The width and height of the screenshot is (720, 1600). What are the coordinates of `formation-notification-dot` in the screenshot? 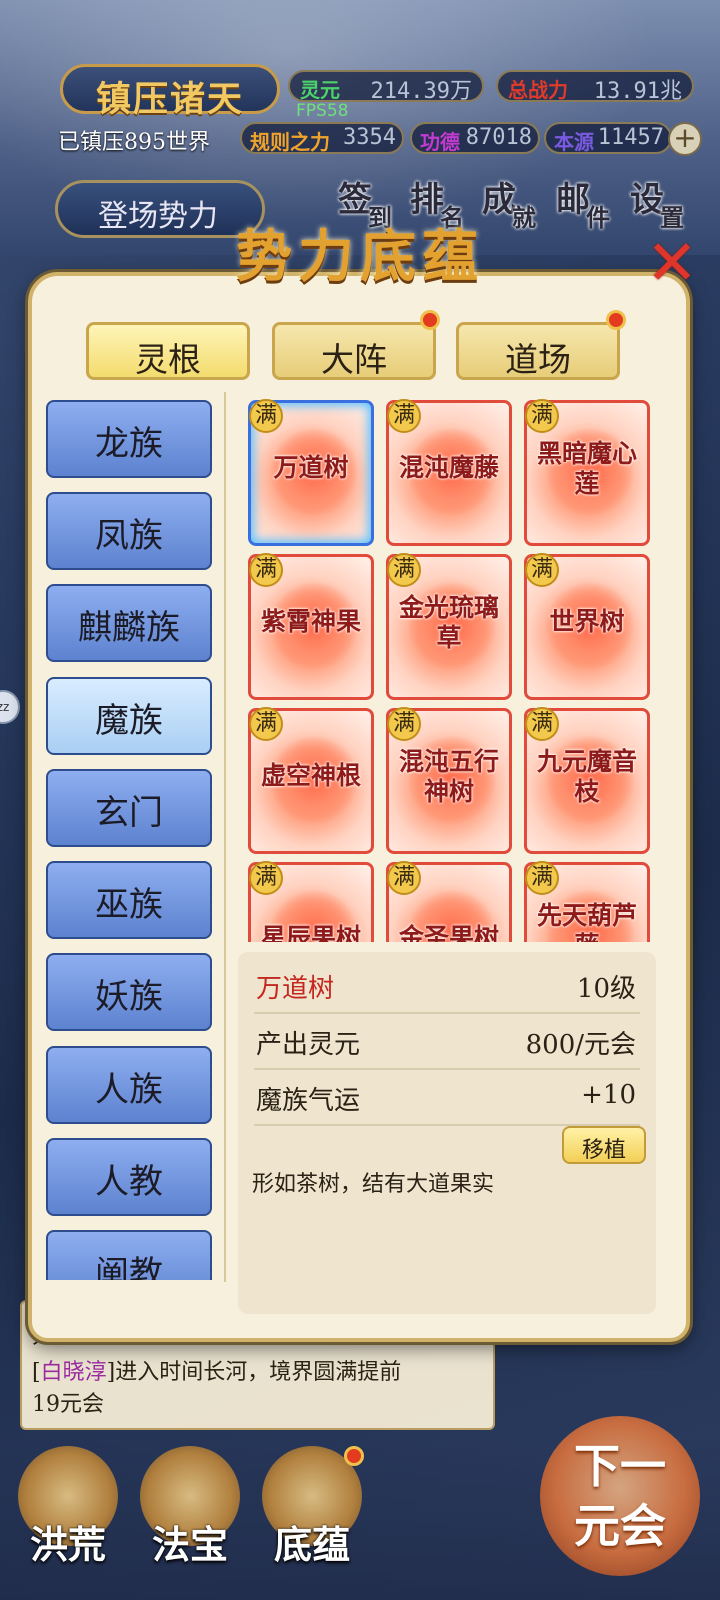 It's located at (430, 320).